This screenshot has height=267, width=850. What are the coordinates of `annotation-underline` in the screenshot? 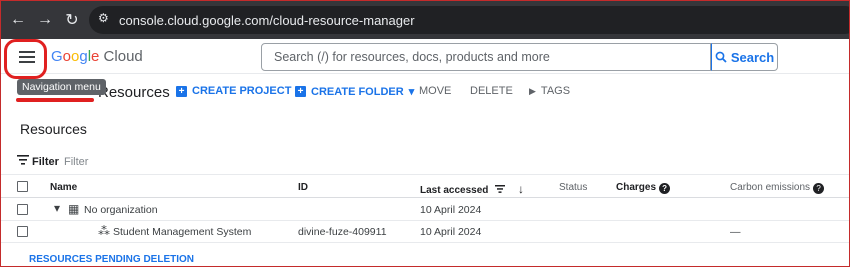 It's located at (55, 100).